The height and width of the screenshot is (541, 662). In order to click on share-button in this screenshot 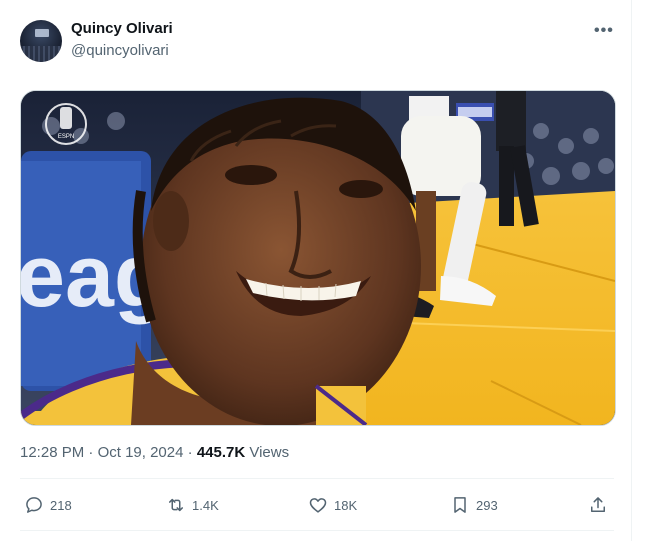, I will do `click(598, 505)`.